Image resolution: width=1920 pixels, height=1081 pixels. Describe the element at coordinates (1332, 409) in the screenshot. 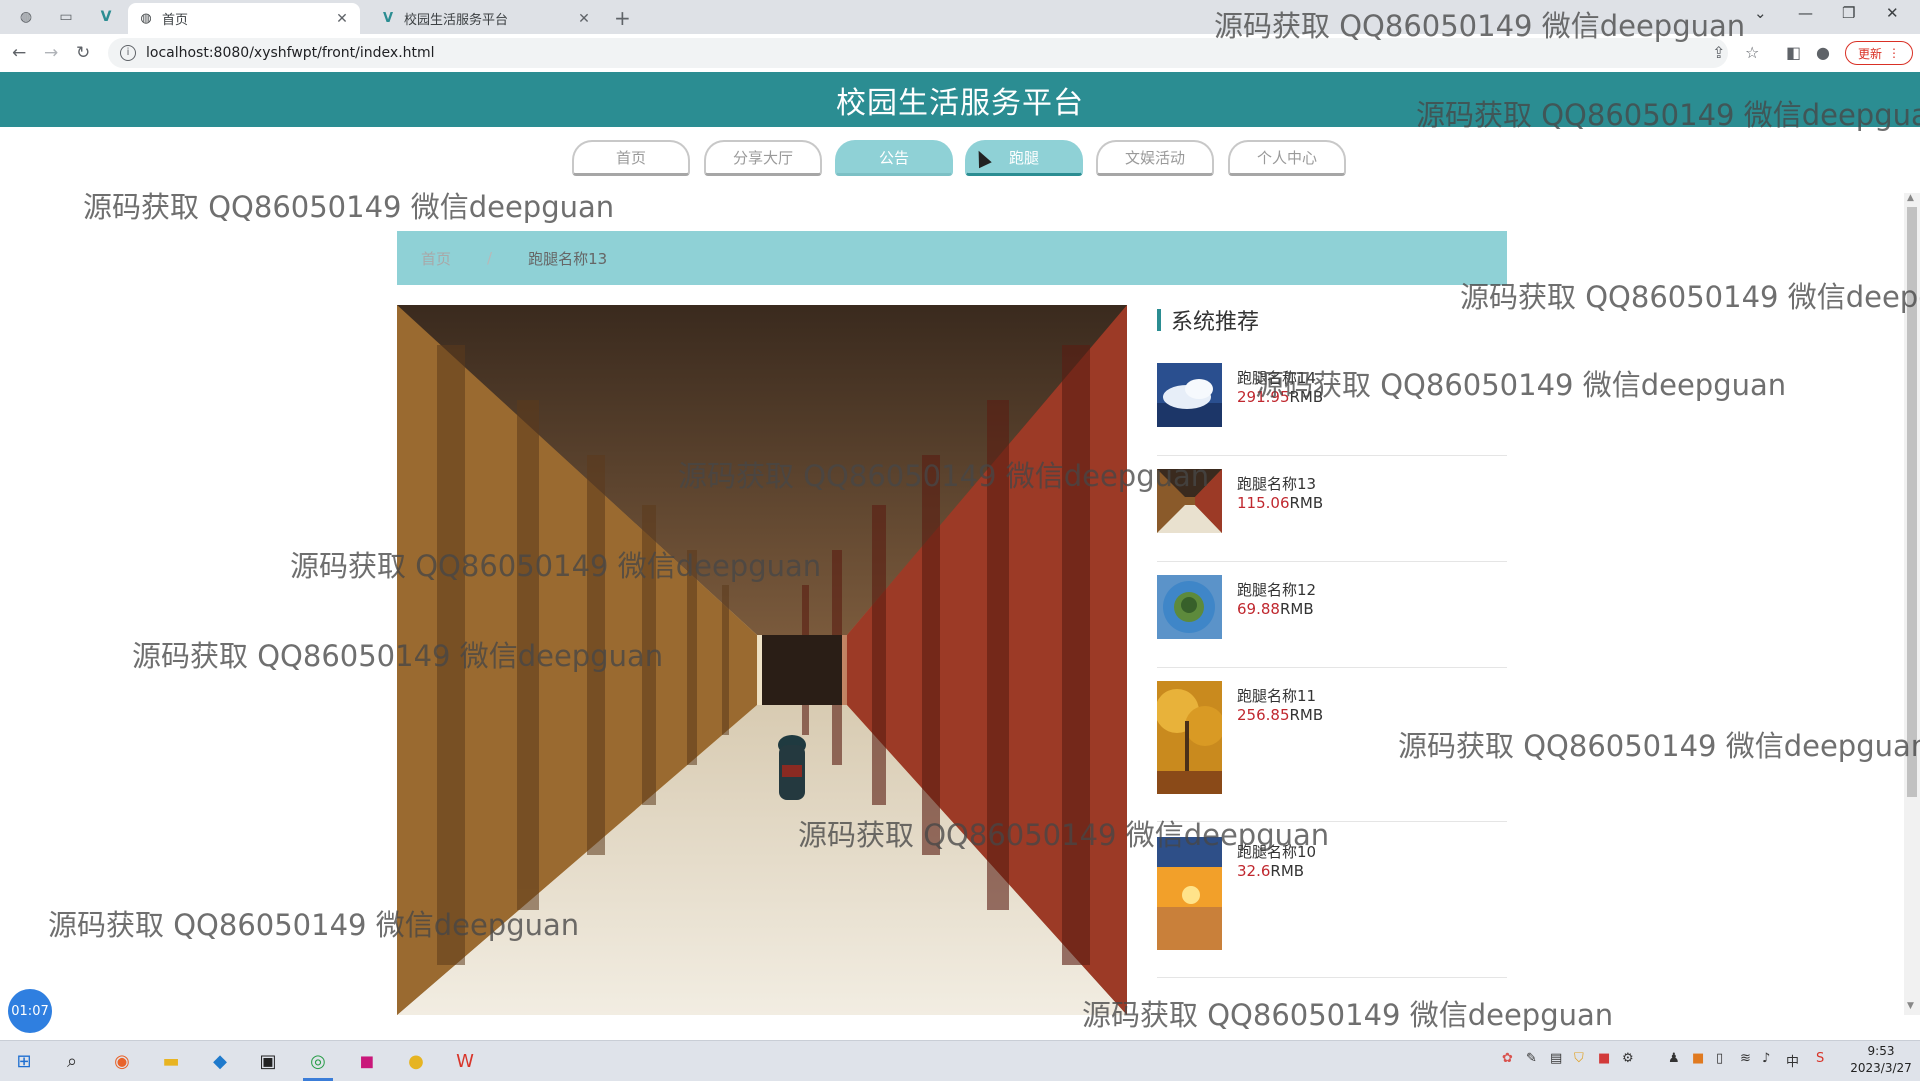

I see `recommend-item: 跑腿名称14 291.95RMB` at that location.